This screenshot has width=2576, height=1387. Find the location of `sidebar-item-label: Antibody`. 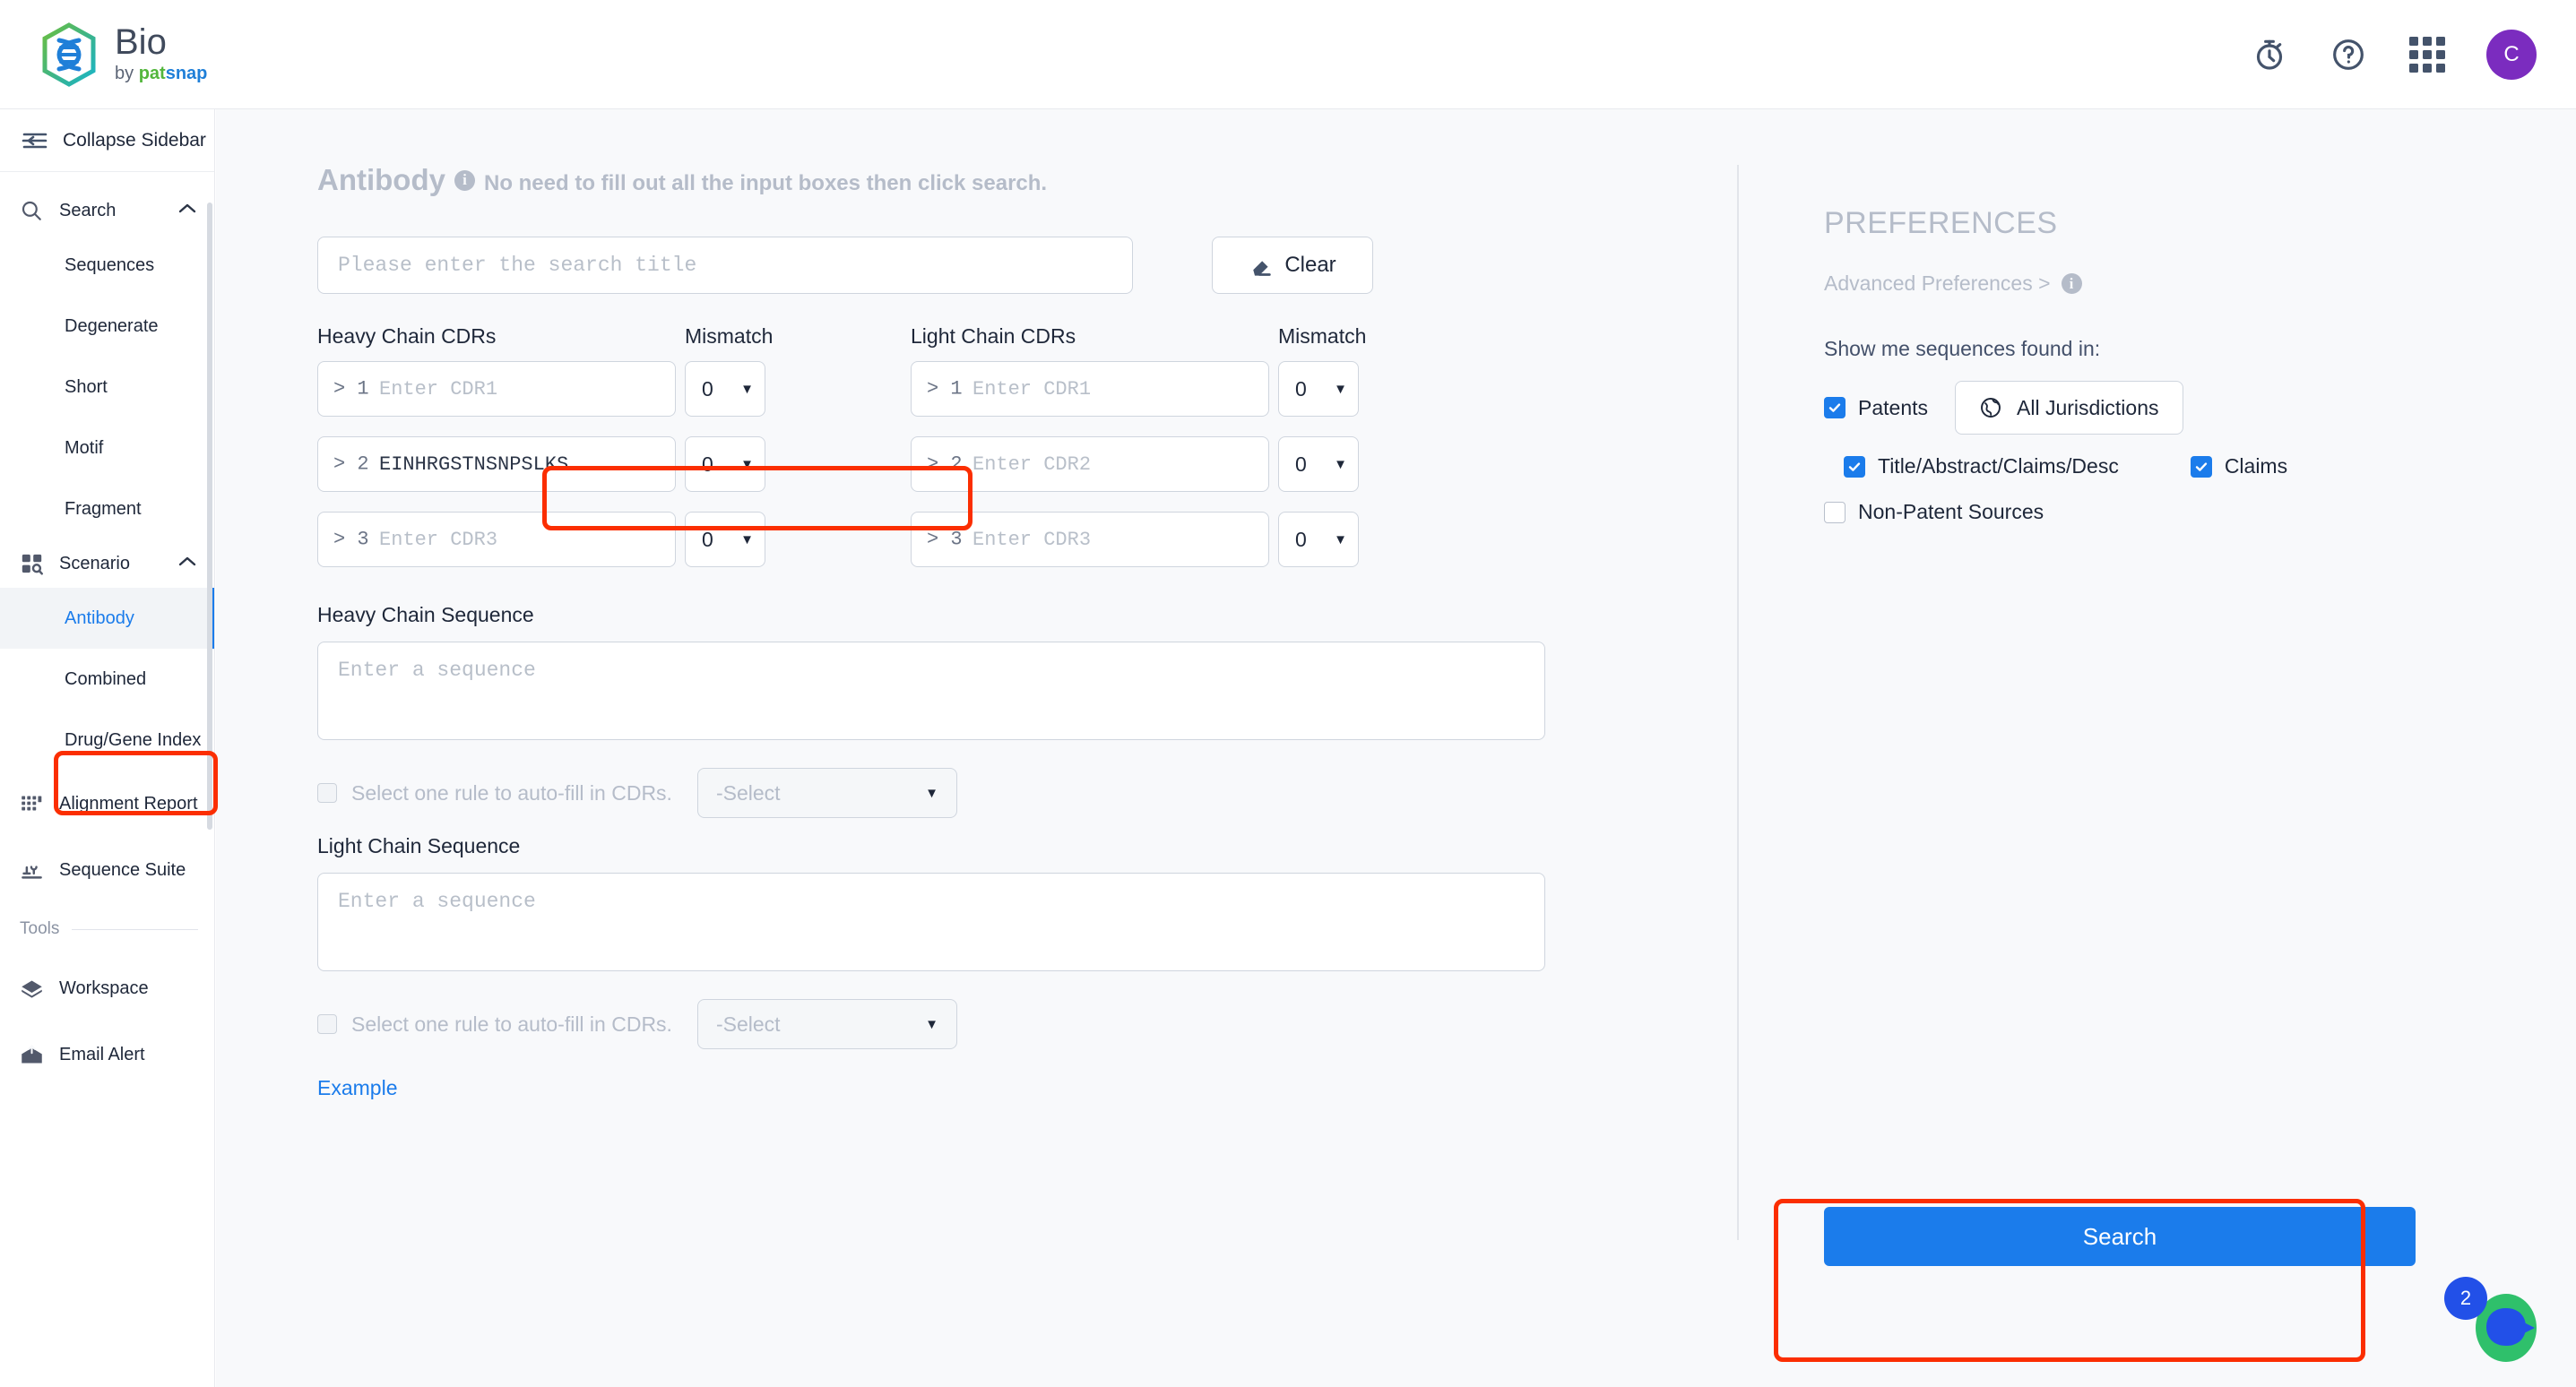

sidebar-item-label: Antibody is located at coordinates (99, 617).